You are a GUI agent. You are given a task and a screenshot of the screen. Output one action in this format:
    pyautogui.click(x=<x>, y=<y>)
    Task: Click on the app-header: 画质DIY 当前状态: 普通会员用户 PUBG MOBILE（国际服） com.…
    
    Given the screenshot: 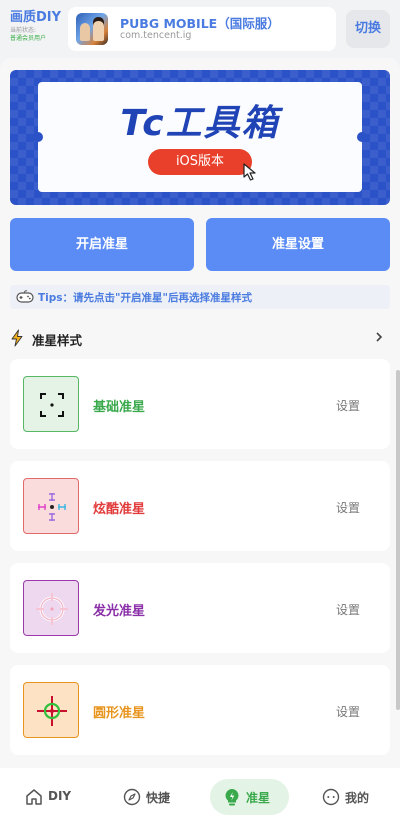 What is the action you would take?
    pyautogui.click(x=200, y=29)
    